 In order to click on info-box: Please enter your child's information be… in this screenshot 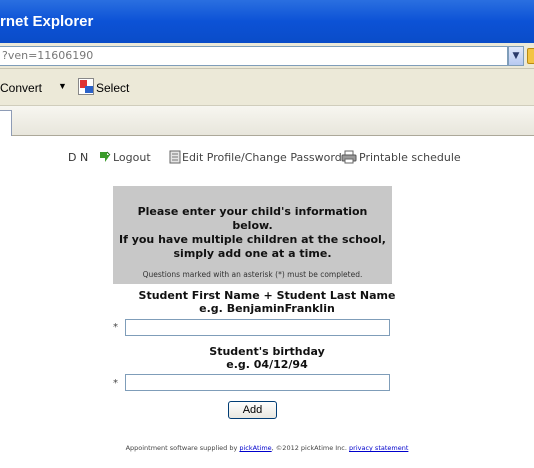, I will do `click(252, 235)`.